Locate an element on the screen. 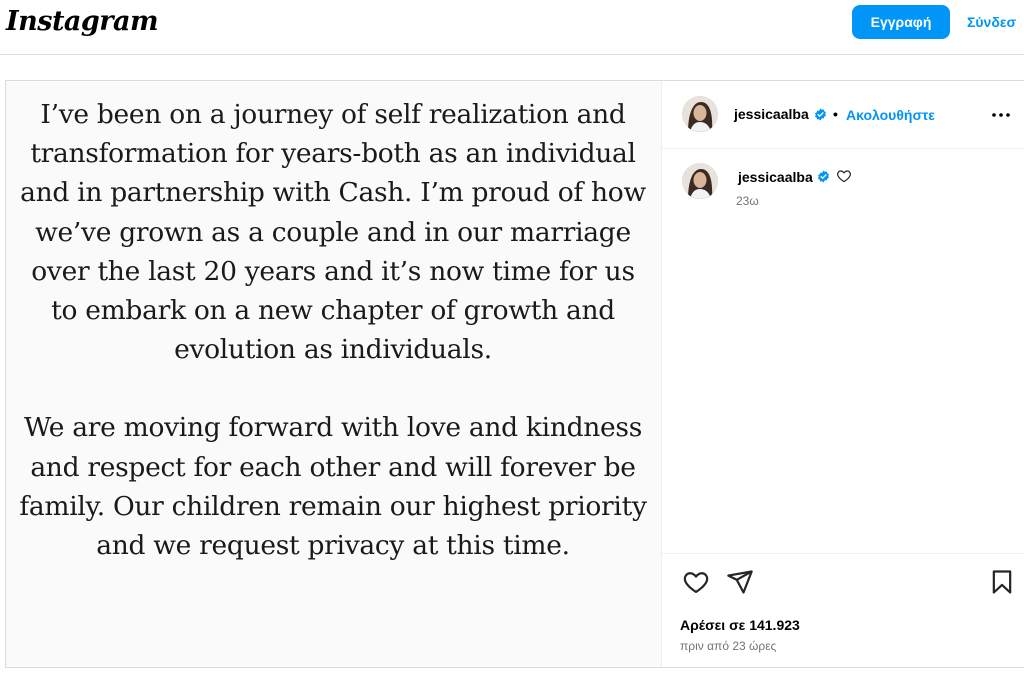  post-header: jessicaalba • Ακολουθήστε is located at coordinates (843, 115).